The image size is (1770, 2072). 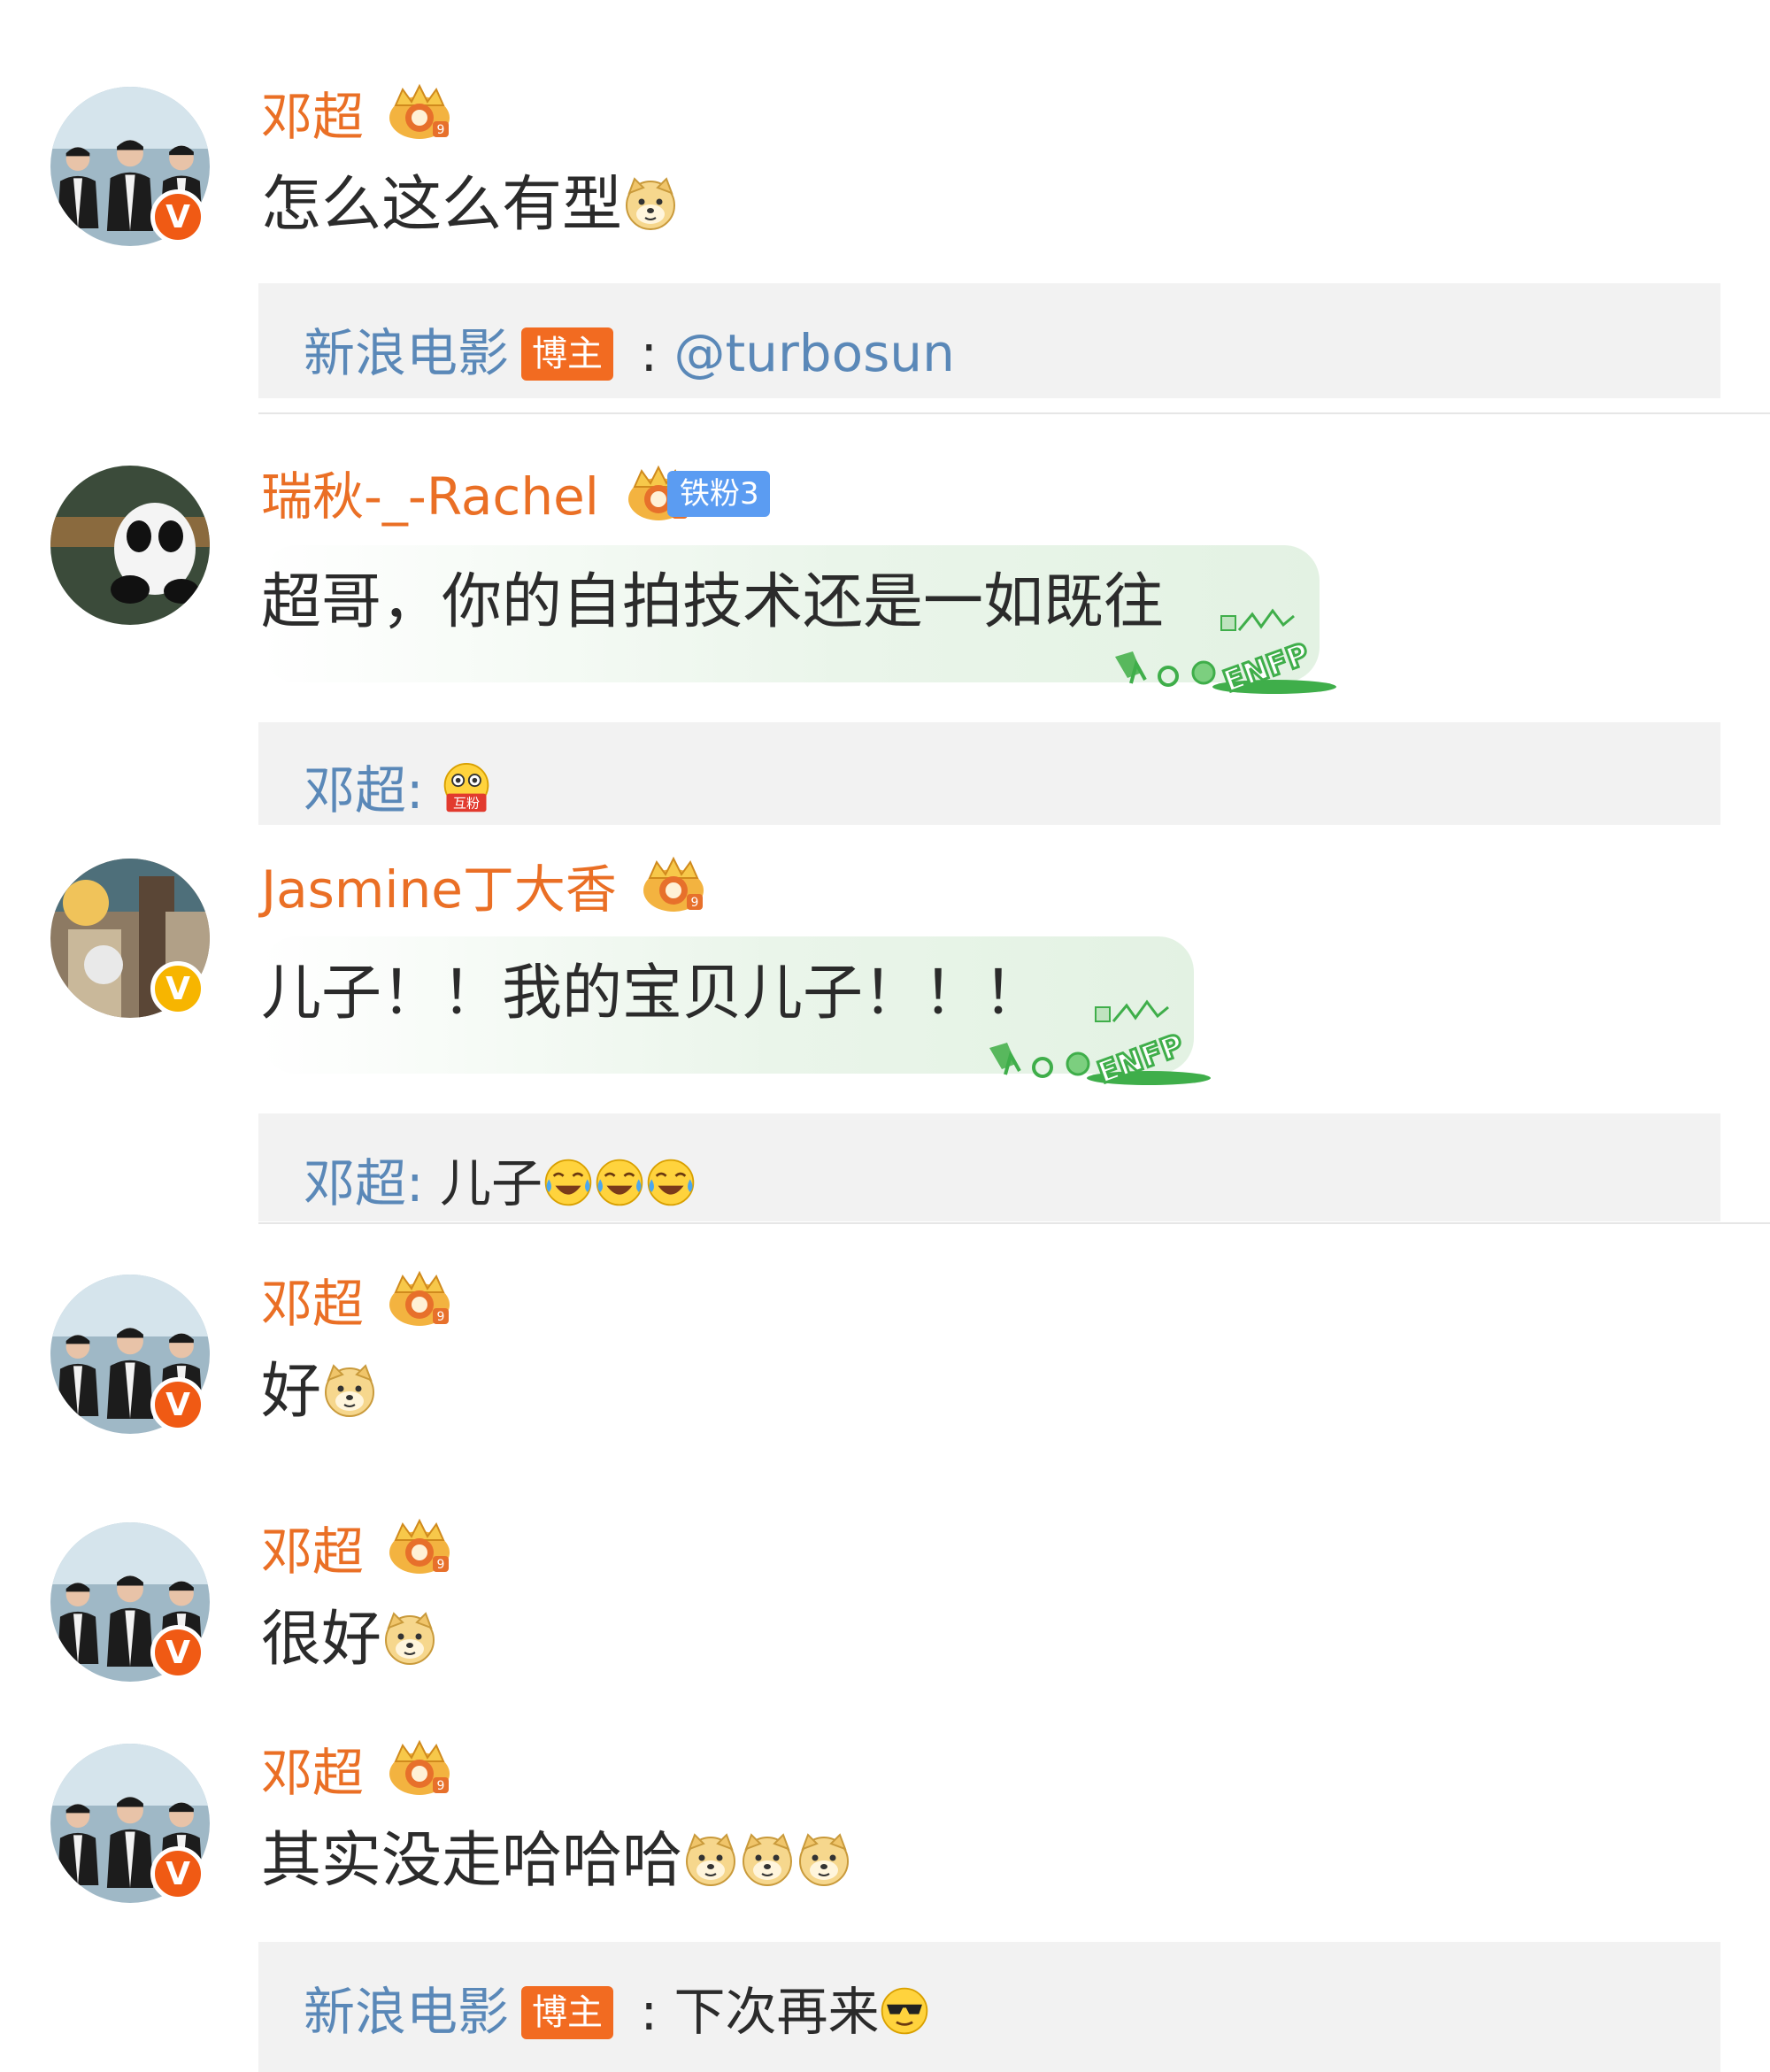 I want to click on reply-text: 下次再来, so click(x=776, y=2012).